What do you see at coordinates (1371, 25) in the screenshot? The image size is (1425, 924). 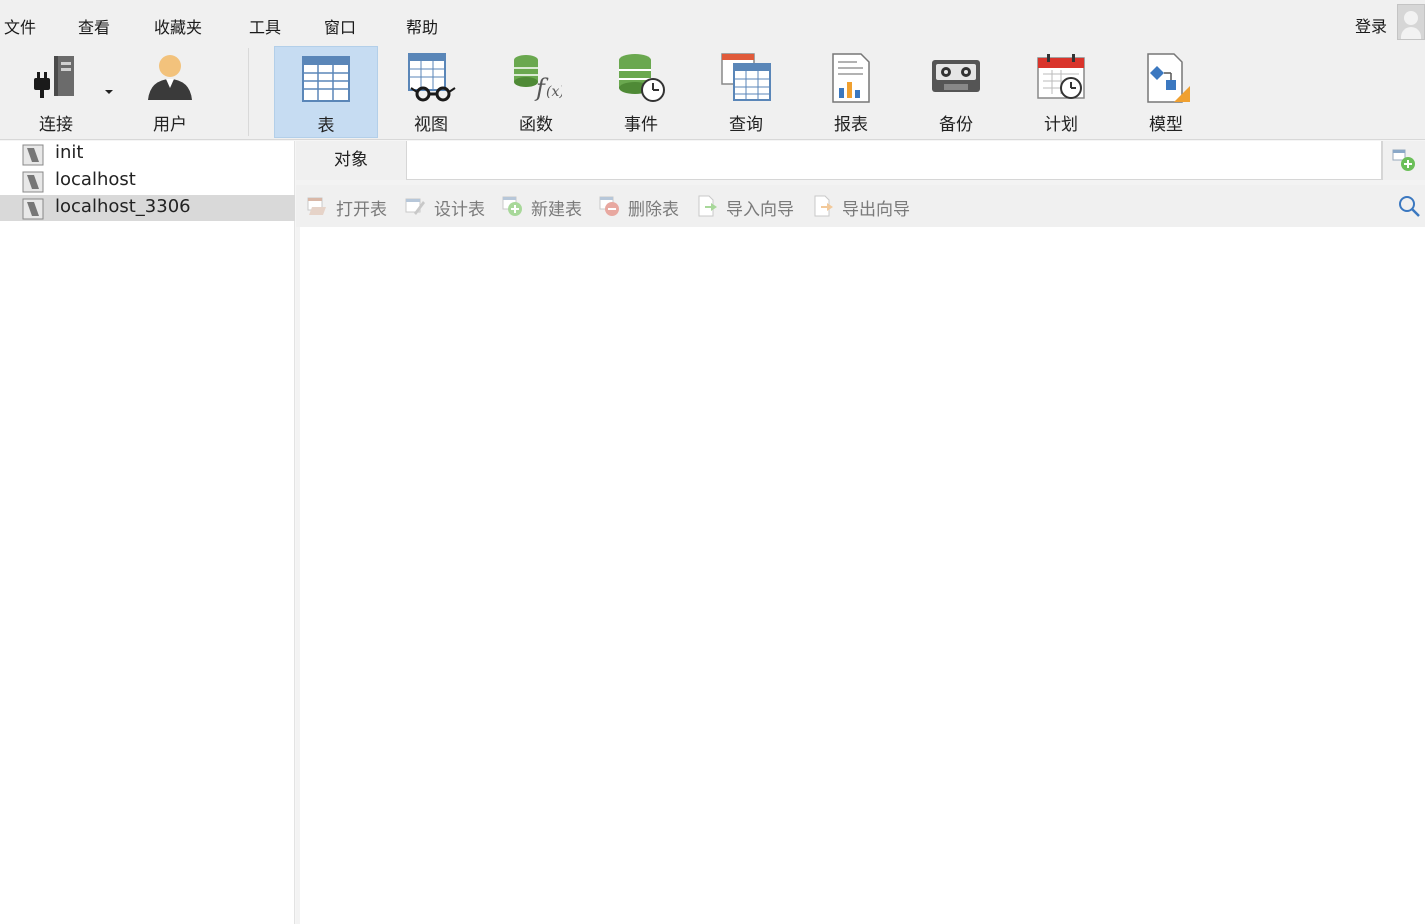 I see `login-link: 登录` at bounding box center [1371, 25].